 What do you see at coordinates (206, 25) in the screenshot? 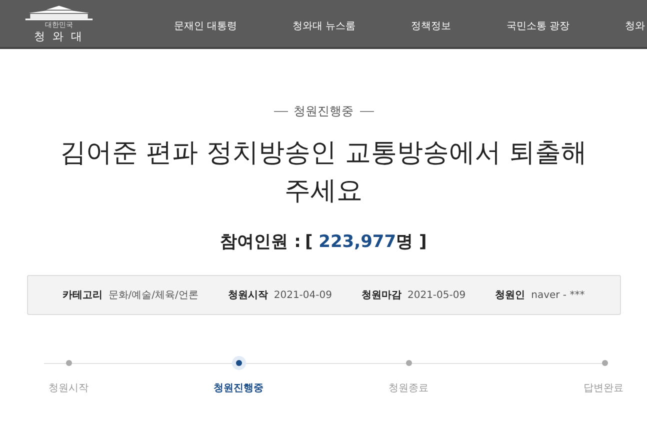
I see `nav-link: 문재인 대통령` at bounding box center [206, 25].